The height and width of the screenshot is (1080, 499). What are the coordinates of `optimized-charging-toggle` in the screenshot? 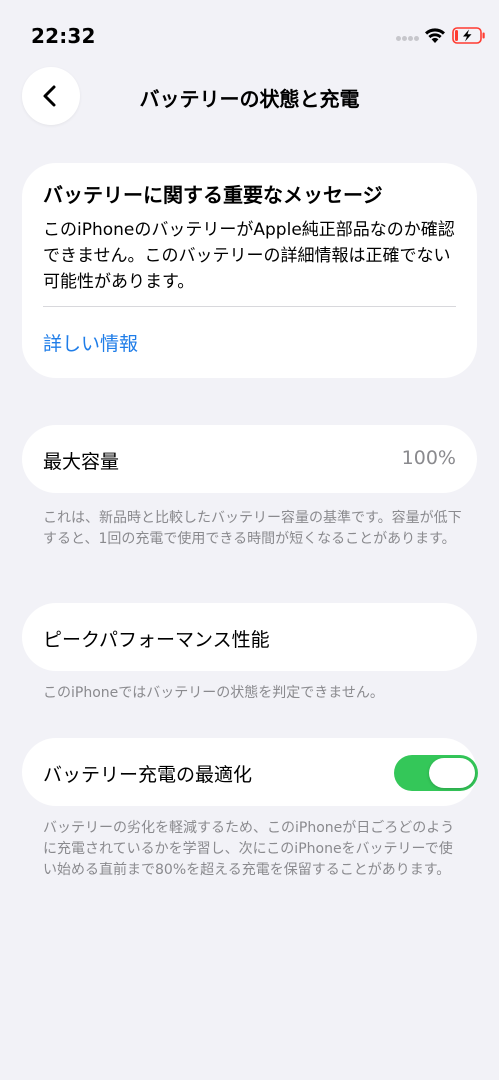 It's located at (436, 773).